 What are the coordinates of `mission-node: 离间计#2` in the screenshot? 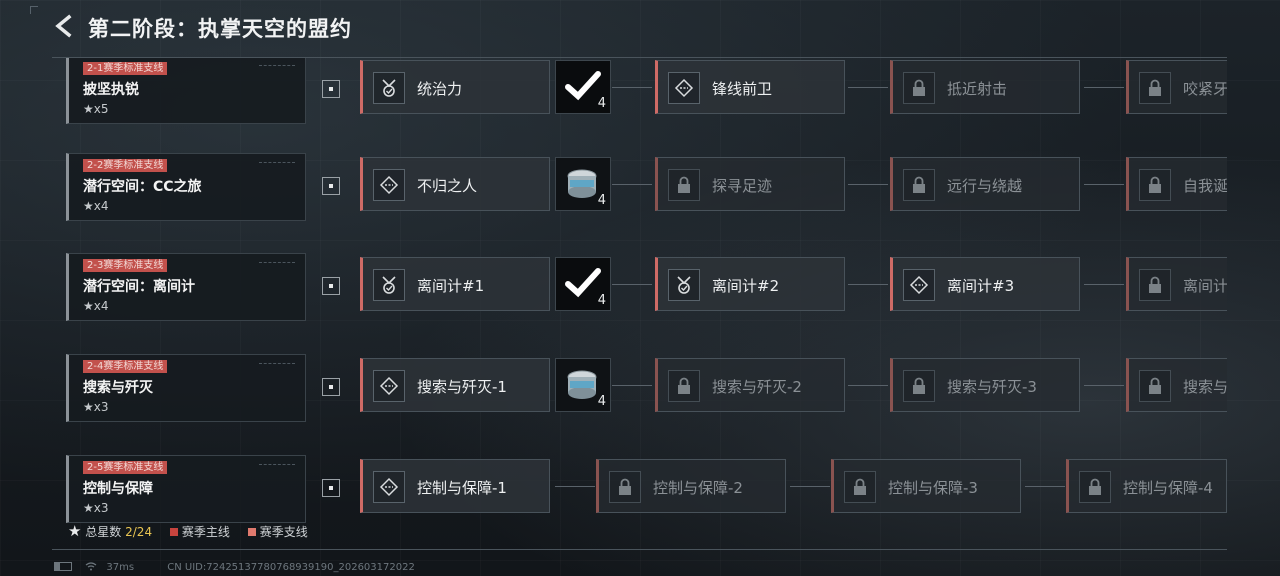 It's located at (750, 284).